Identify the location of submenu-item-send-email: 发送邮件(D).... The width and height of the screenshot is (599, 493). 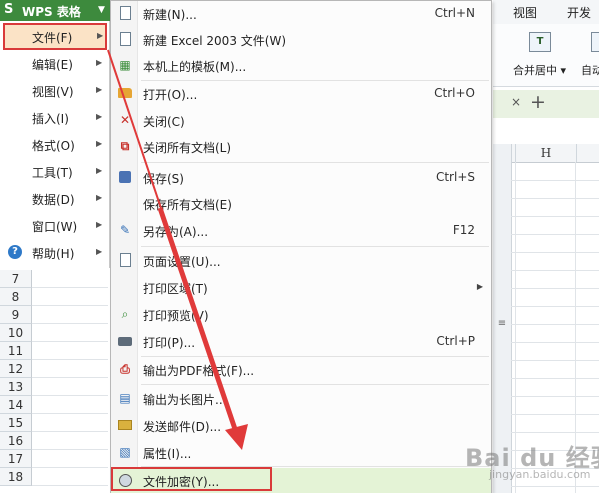
(301, 426).